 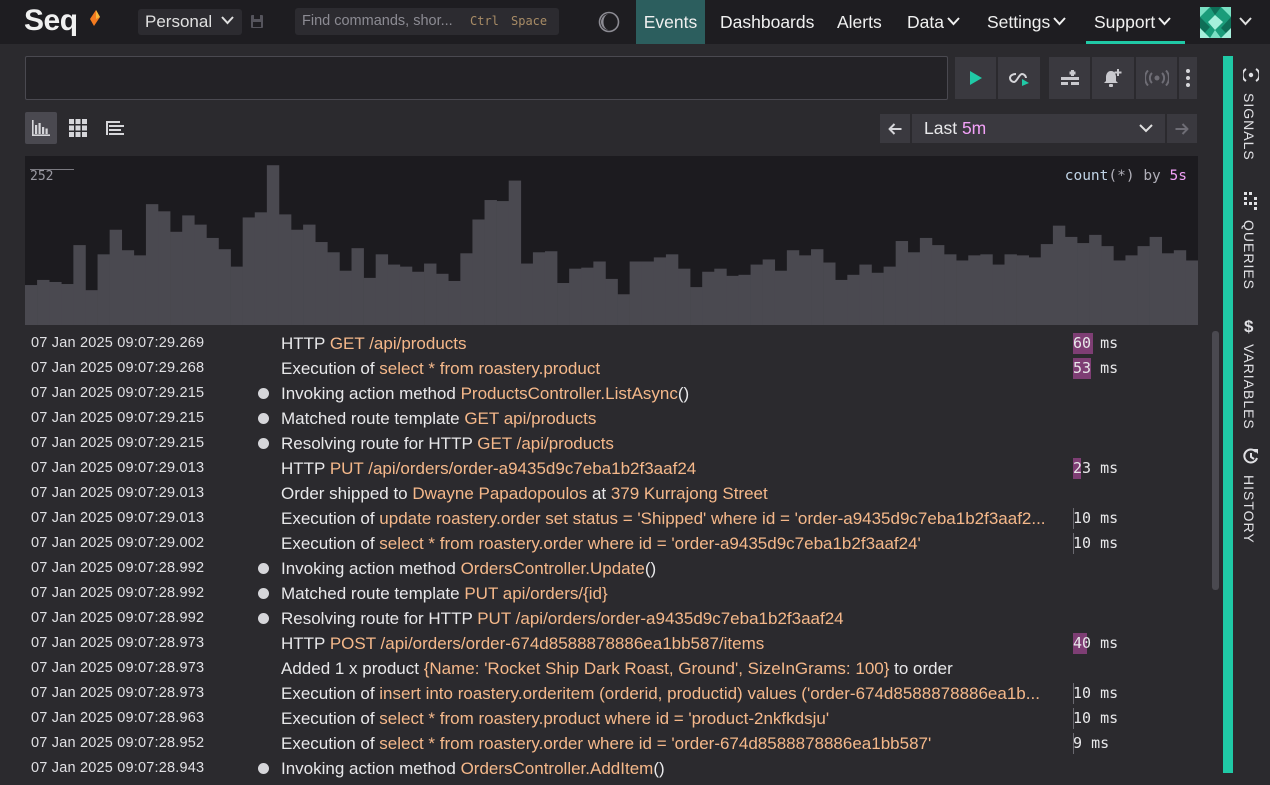 I want to click on workspace-selector: Personal, so click(x=190, y=22).